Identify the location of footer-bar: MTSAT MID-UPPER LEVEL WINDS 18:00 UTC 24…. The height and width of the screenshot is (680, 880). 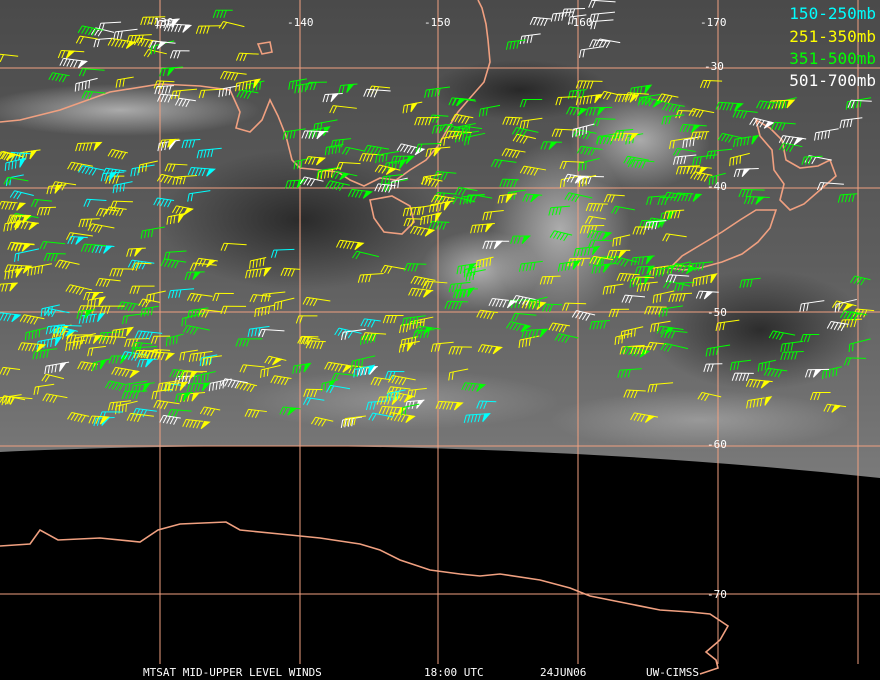
(440, 672).